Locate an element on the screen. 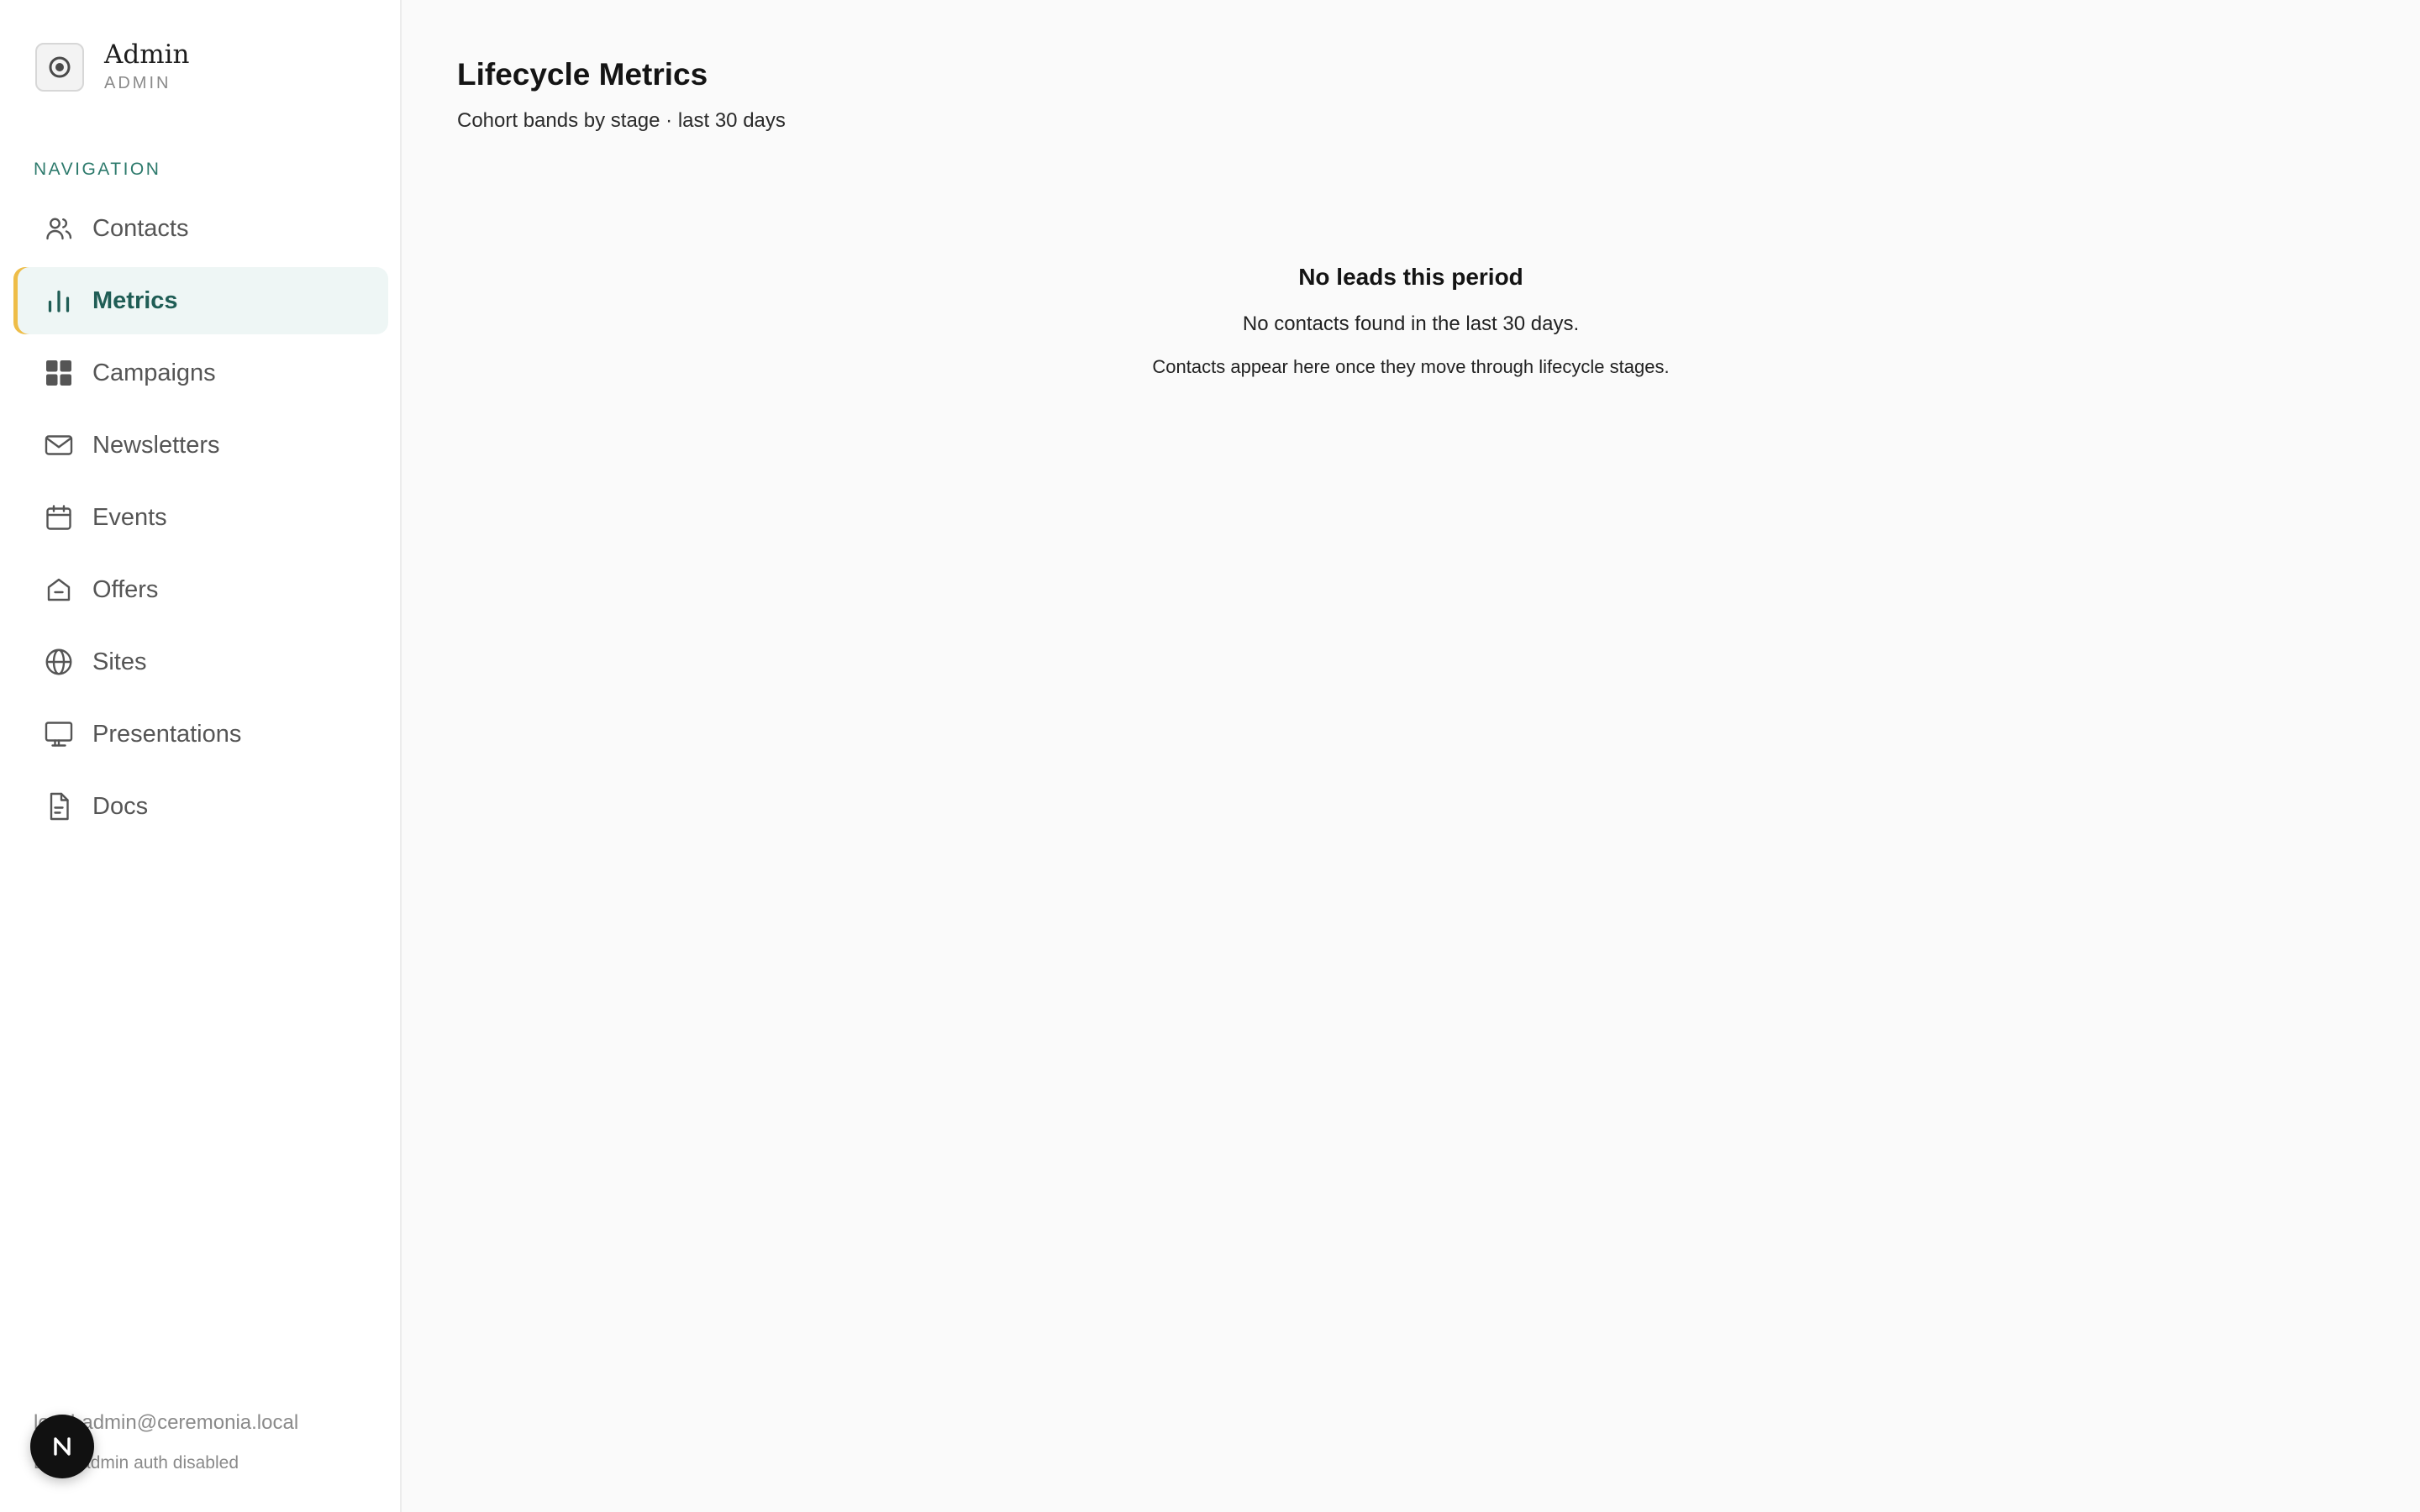  calendar-icon is located at coordinates (58, 517).